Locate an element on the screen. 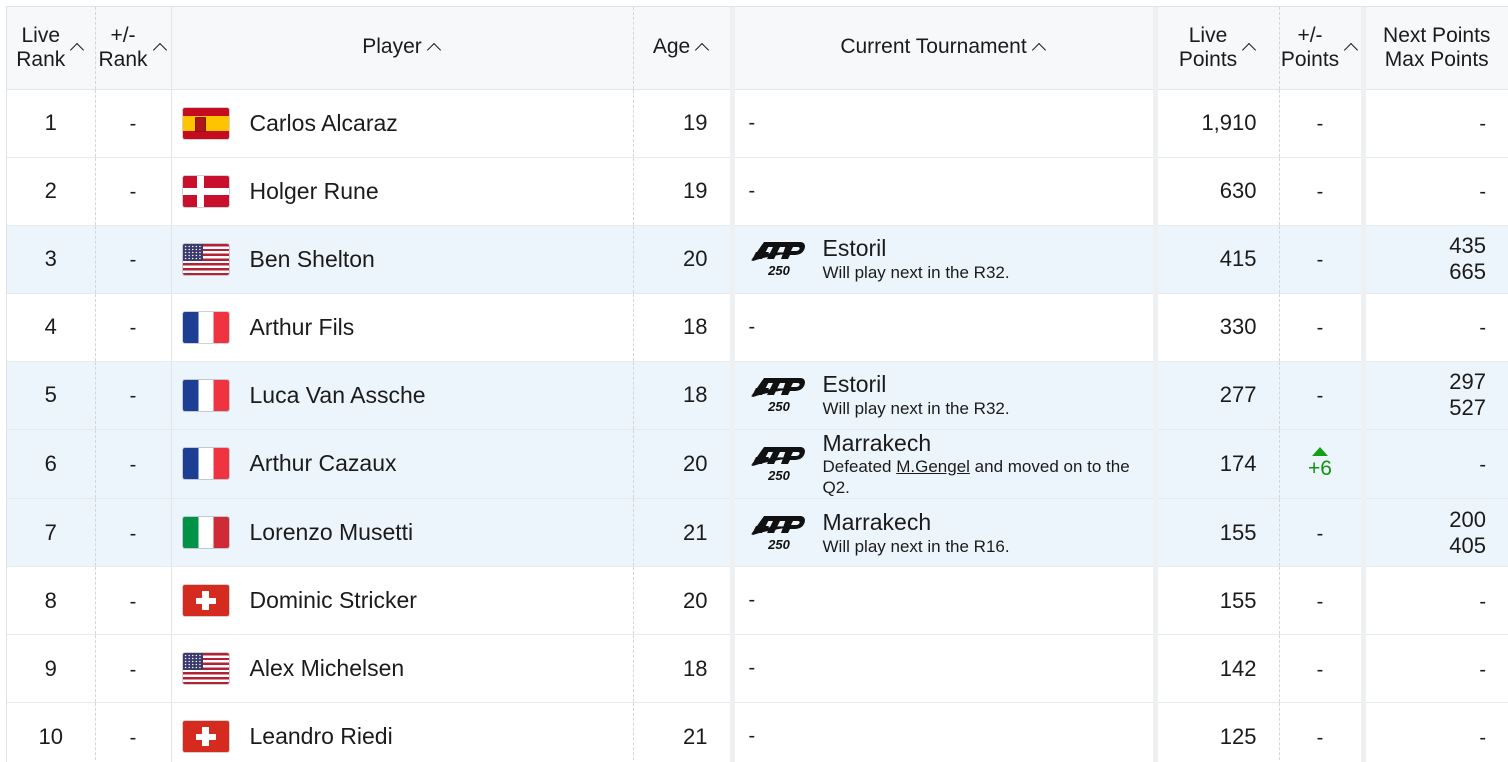 This screenshot has width=1508, height=762. flag-italy is located at coordinates (205, 533).